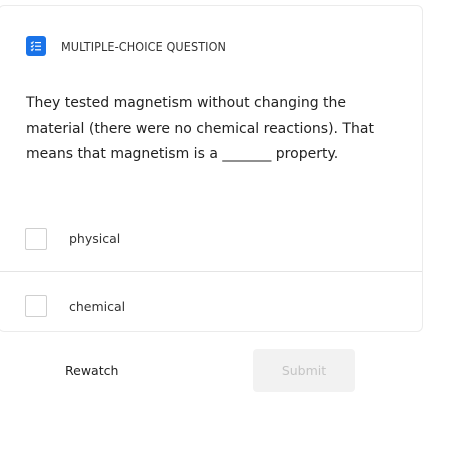 The width and height of the screenshot is (455, 454). Describe the element at coordinates (91, 370) in the screenshot. I see `rewatch-button: Rewatch` at that location.